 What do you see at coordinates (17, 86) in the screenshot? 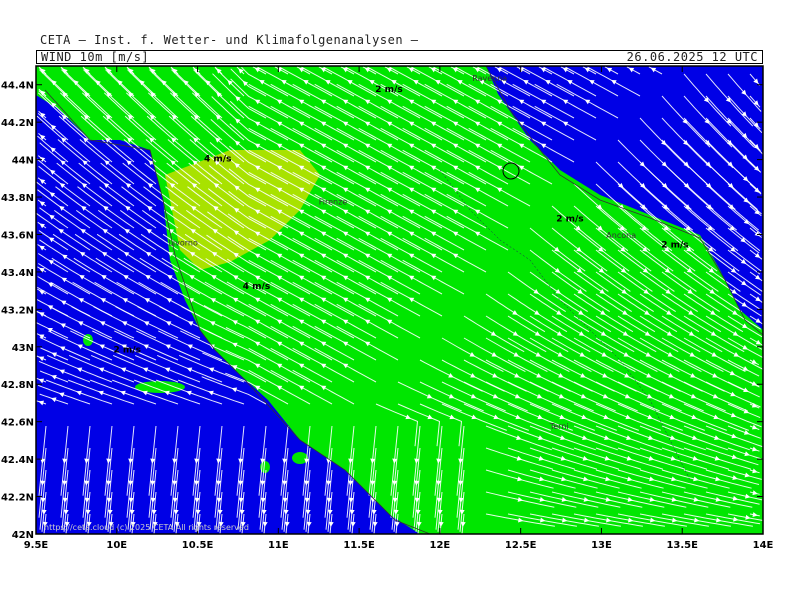
I see `lat-tick-label: 44.4N` at bounding box center [17, 86].